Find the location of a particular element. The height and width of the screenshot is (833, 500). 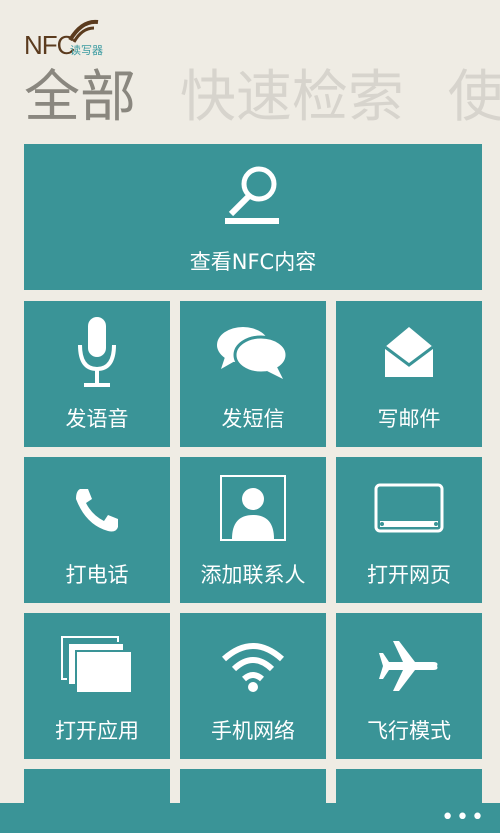

chat-bubbles-icon is located at coordinates (253, 353).